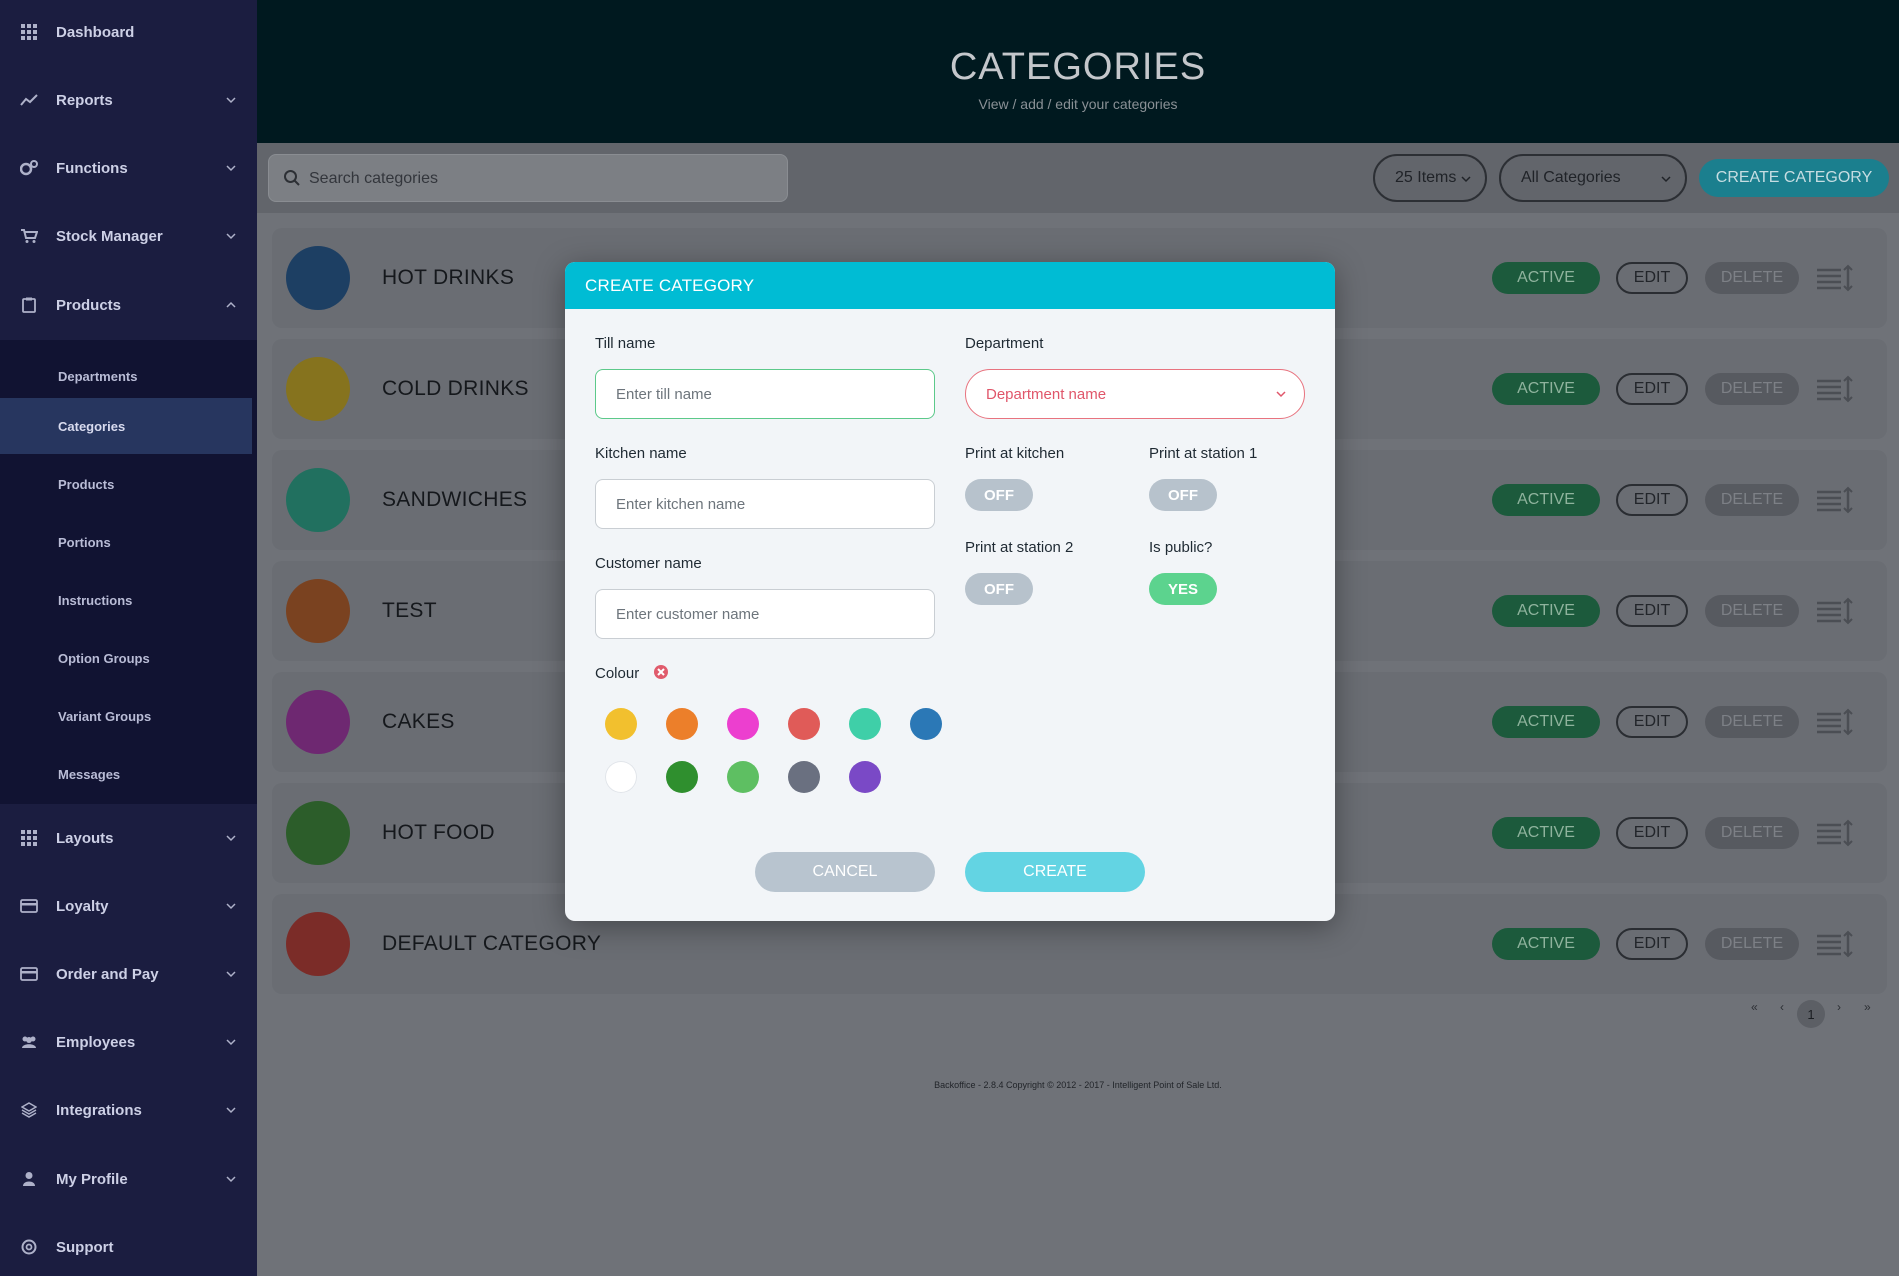 This screenshot has height=1276, width=1899. I want to click on sidebar-item-employees: Employees, so click(128, 1042).